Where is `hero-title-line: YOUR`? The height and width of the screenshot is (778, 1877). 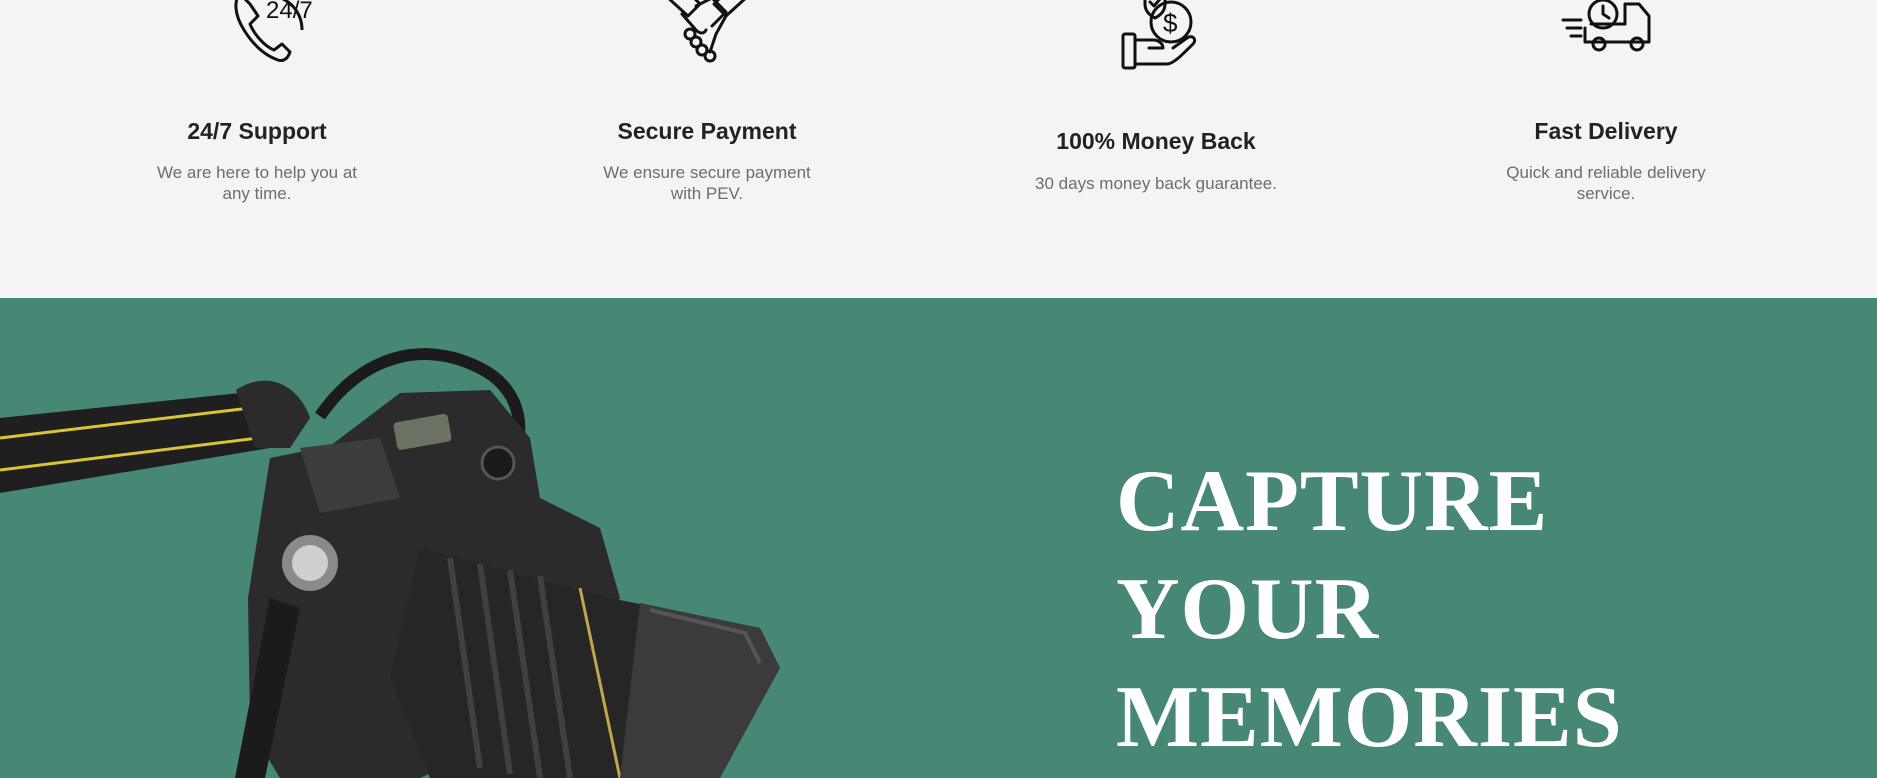
hero-title-line: YOUR is located at coordinates (1248, 609).